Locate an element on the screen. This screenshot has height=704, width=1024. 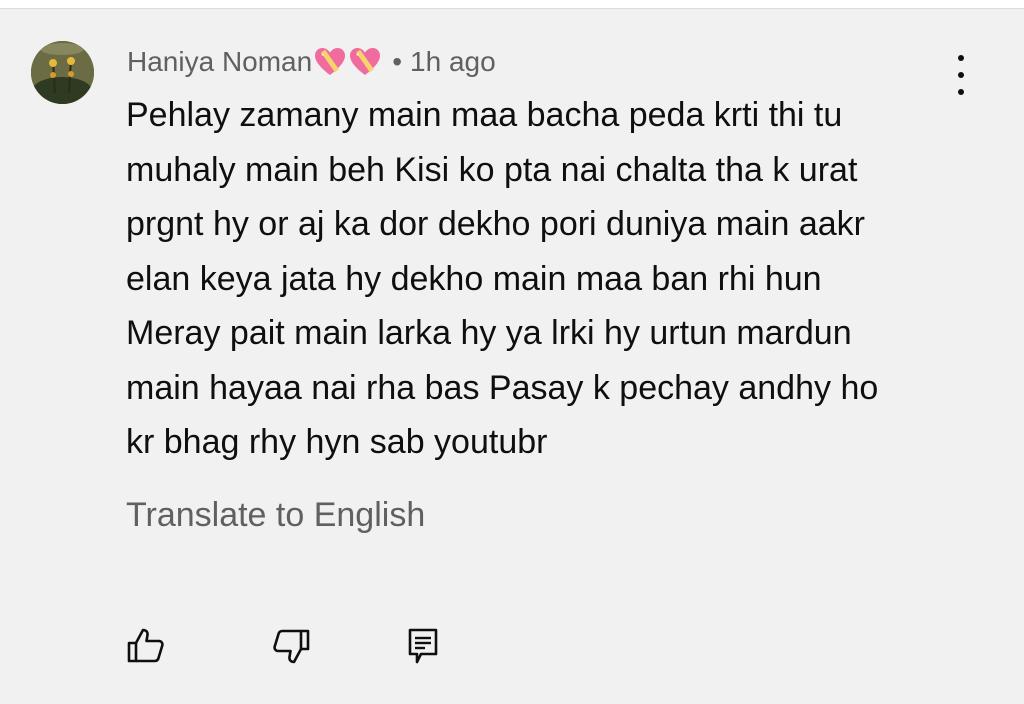
more-vert-icon-dot is located at coordinates (961, 75).